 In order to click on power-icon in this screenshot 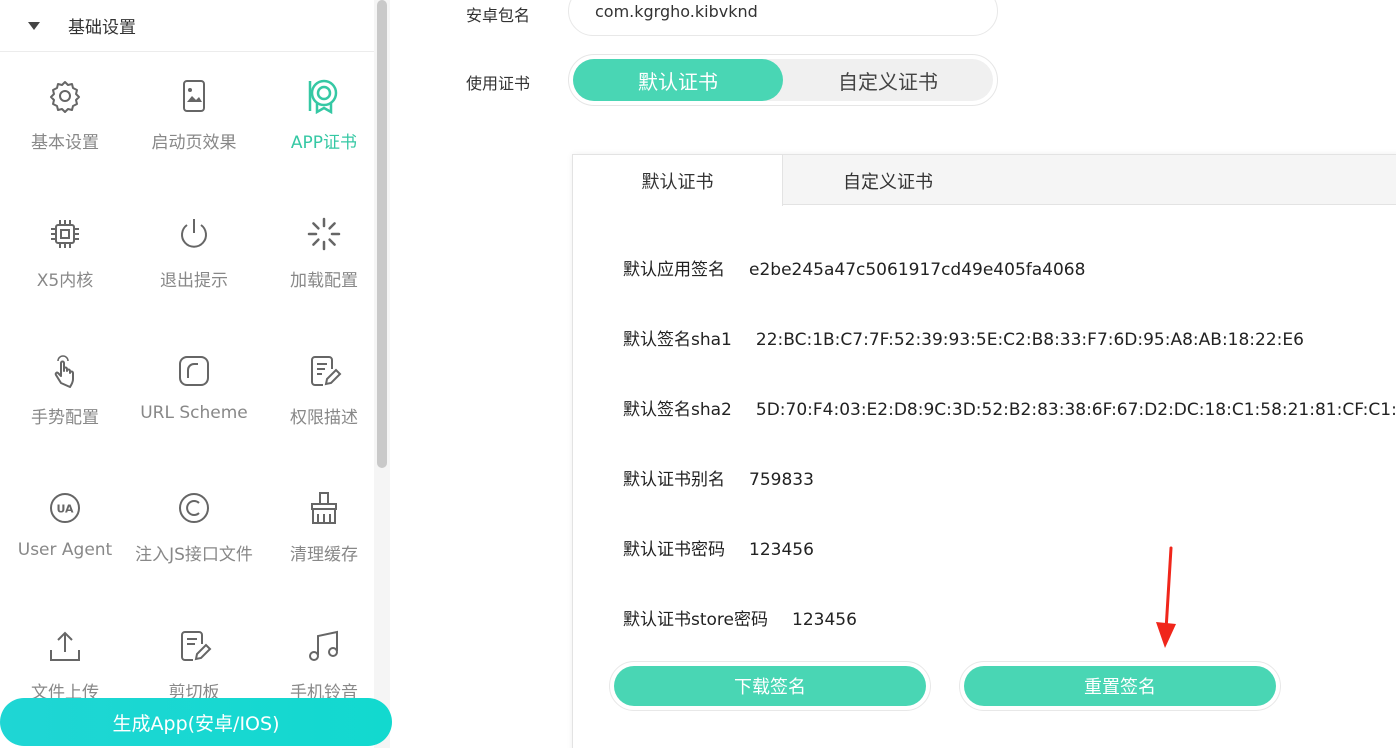, I will do `click(194, 234)`.